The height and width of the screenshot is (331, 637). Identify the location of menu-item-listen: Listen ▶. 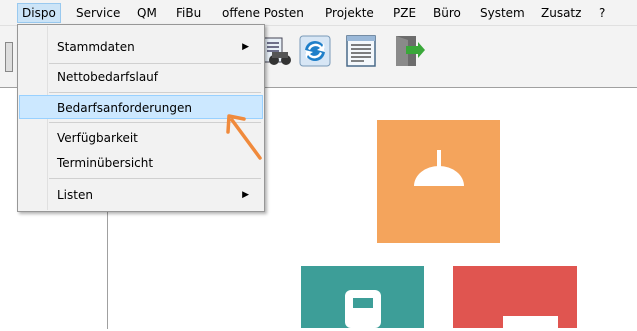
(141, 195).